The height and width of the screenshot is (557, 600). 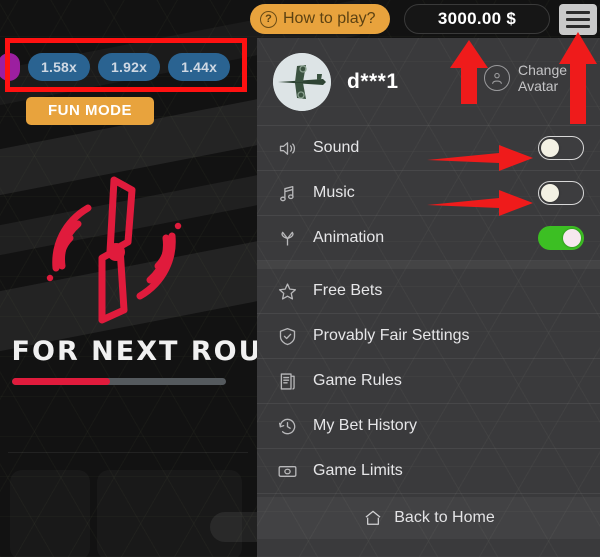 I want to click on speaker-icon, so click(x=287, y=148).